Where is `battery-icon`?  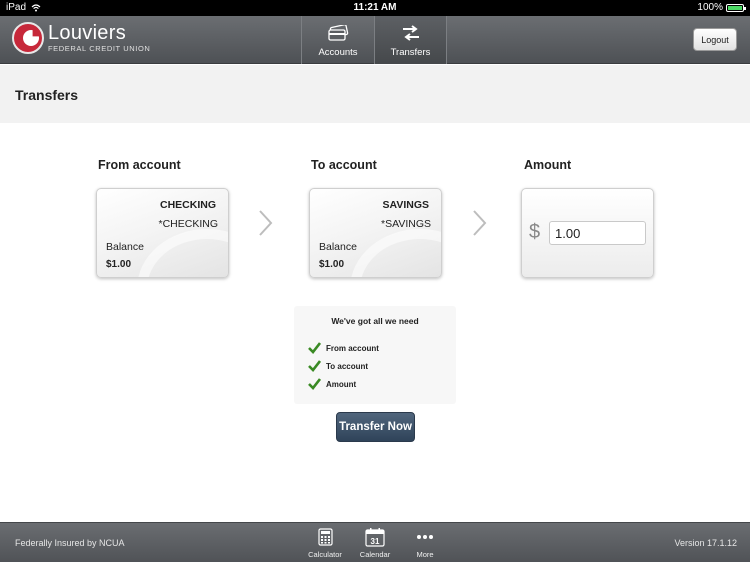
battery-icon is located at coordinates (736, 7).